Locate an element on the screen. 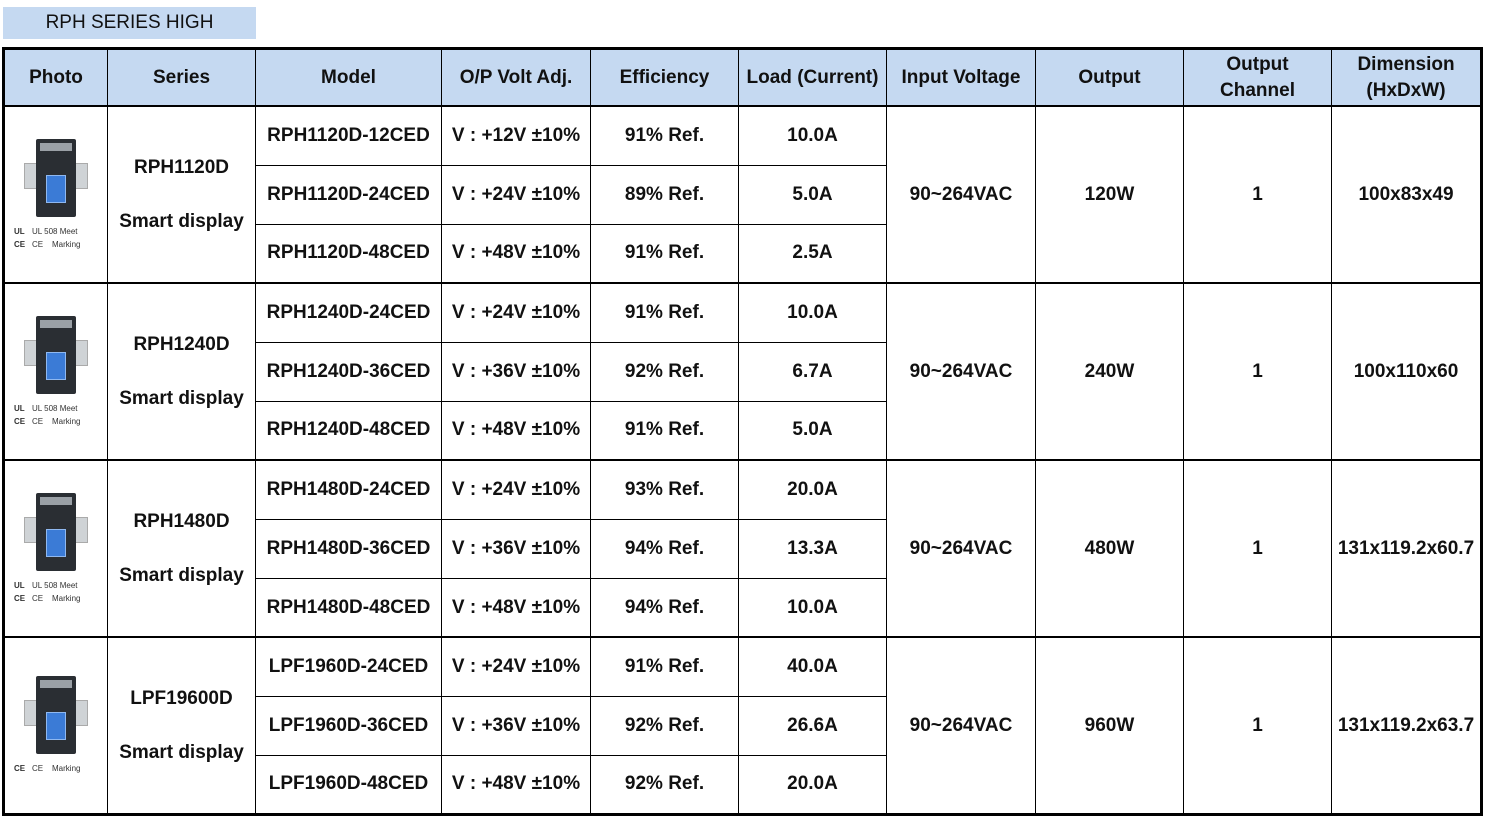 This screenshot has height=819, width=1486. header-output-channel: Output Channel is located at coordinates (1257, 77).